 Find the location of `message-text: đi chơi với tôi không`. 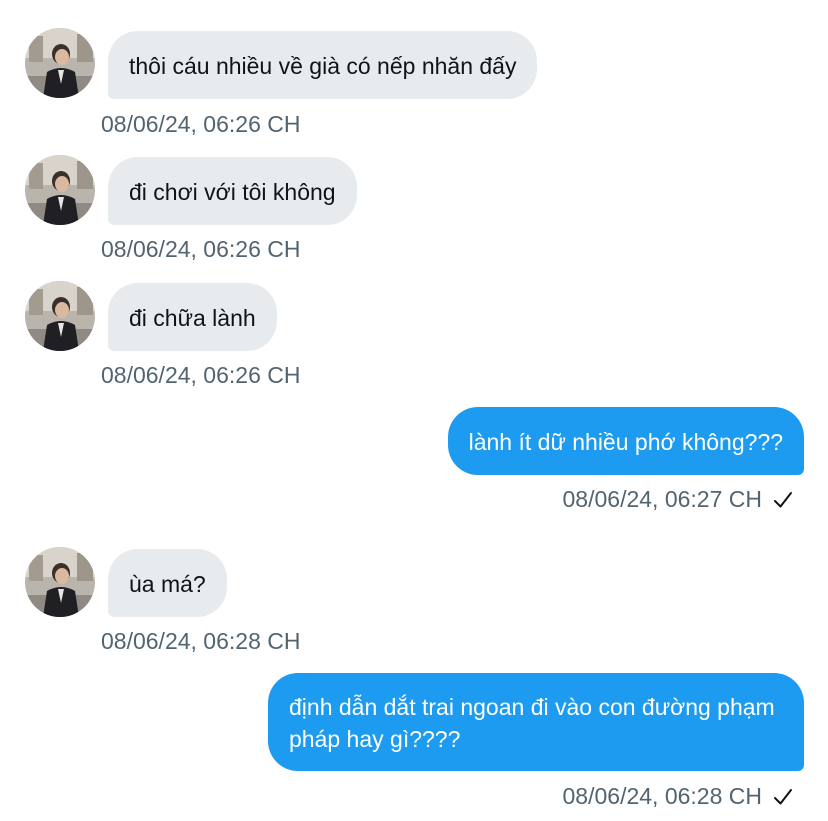

message-text: đi chơi với tôi không is located at coordinates (232, 192).